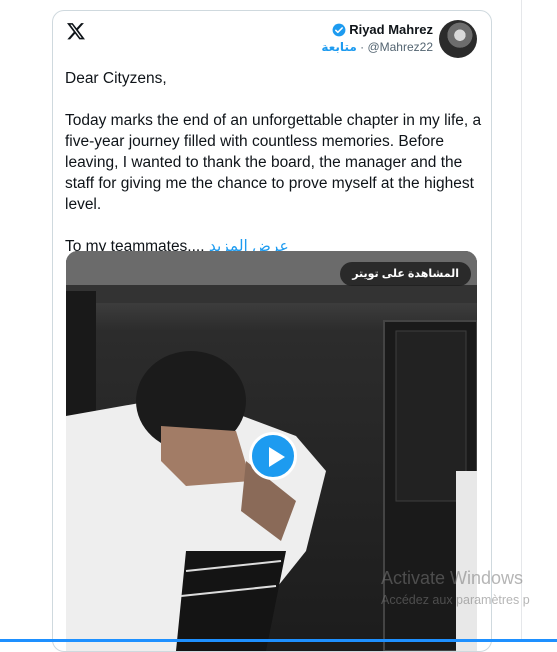 The width and height of the screenshot is (557, 652). Describe the element at coordinates (26, 321) in the screenshot. I see `page-left-gutter` at that location.